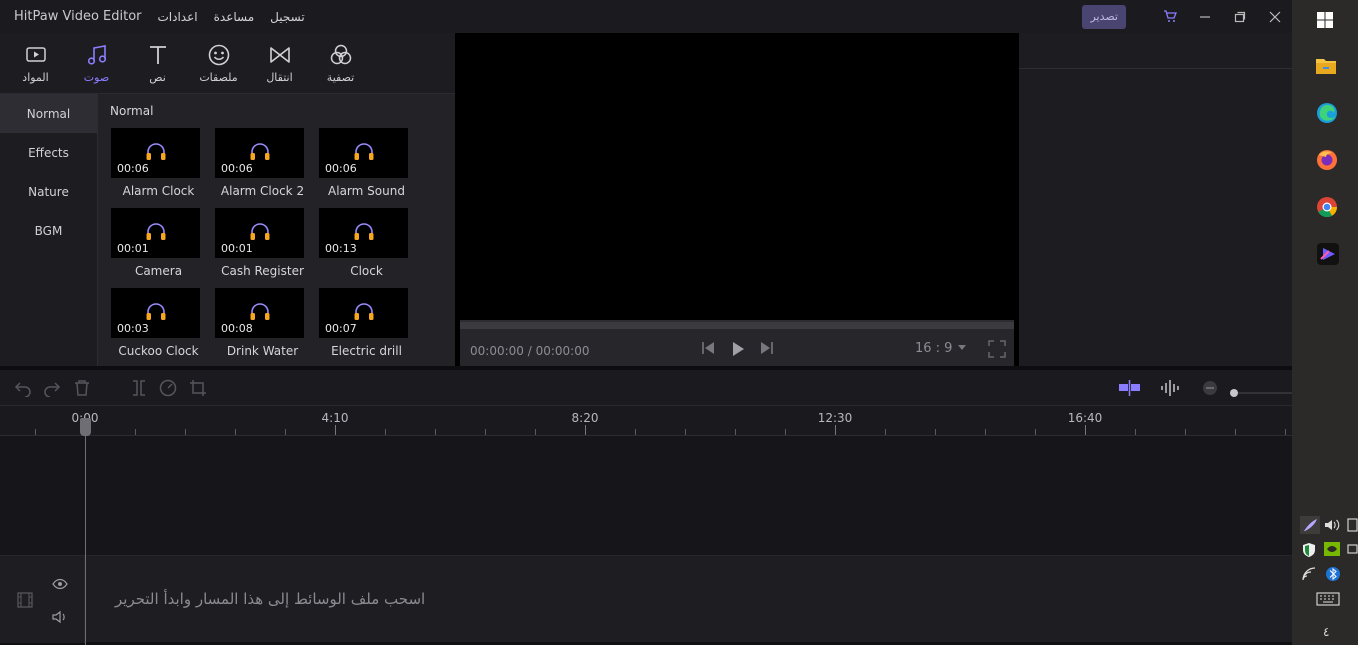  Describe the element at coordinates (1332, 526) in the screenshot. I see `volume-tray-icon` at that location.